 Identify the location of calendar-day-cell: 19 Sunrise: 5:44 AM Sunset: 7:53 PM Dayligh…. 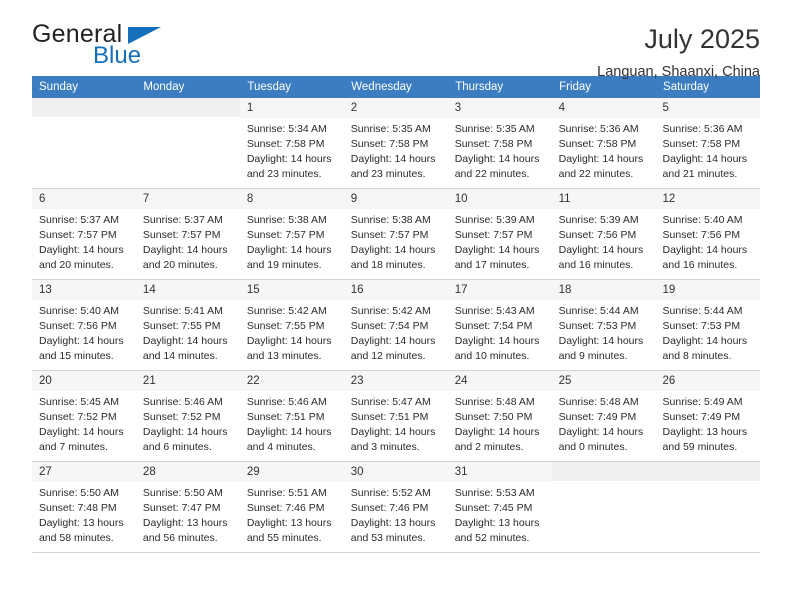
(707, 325).